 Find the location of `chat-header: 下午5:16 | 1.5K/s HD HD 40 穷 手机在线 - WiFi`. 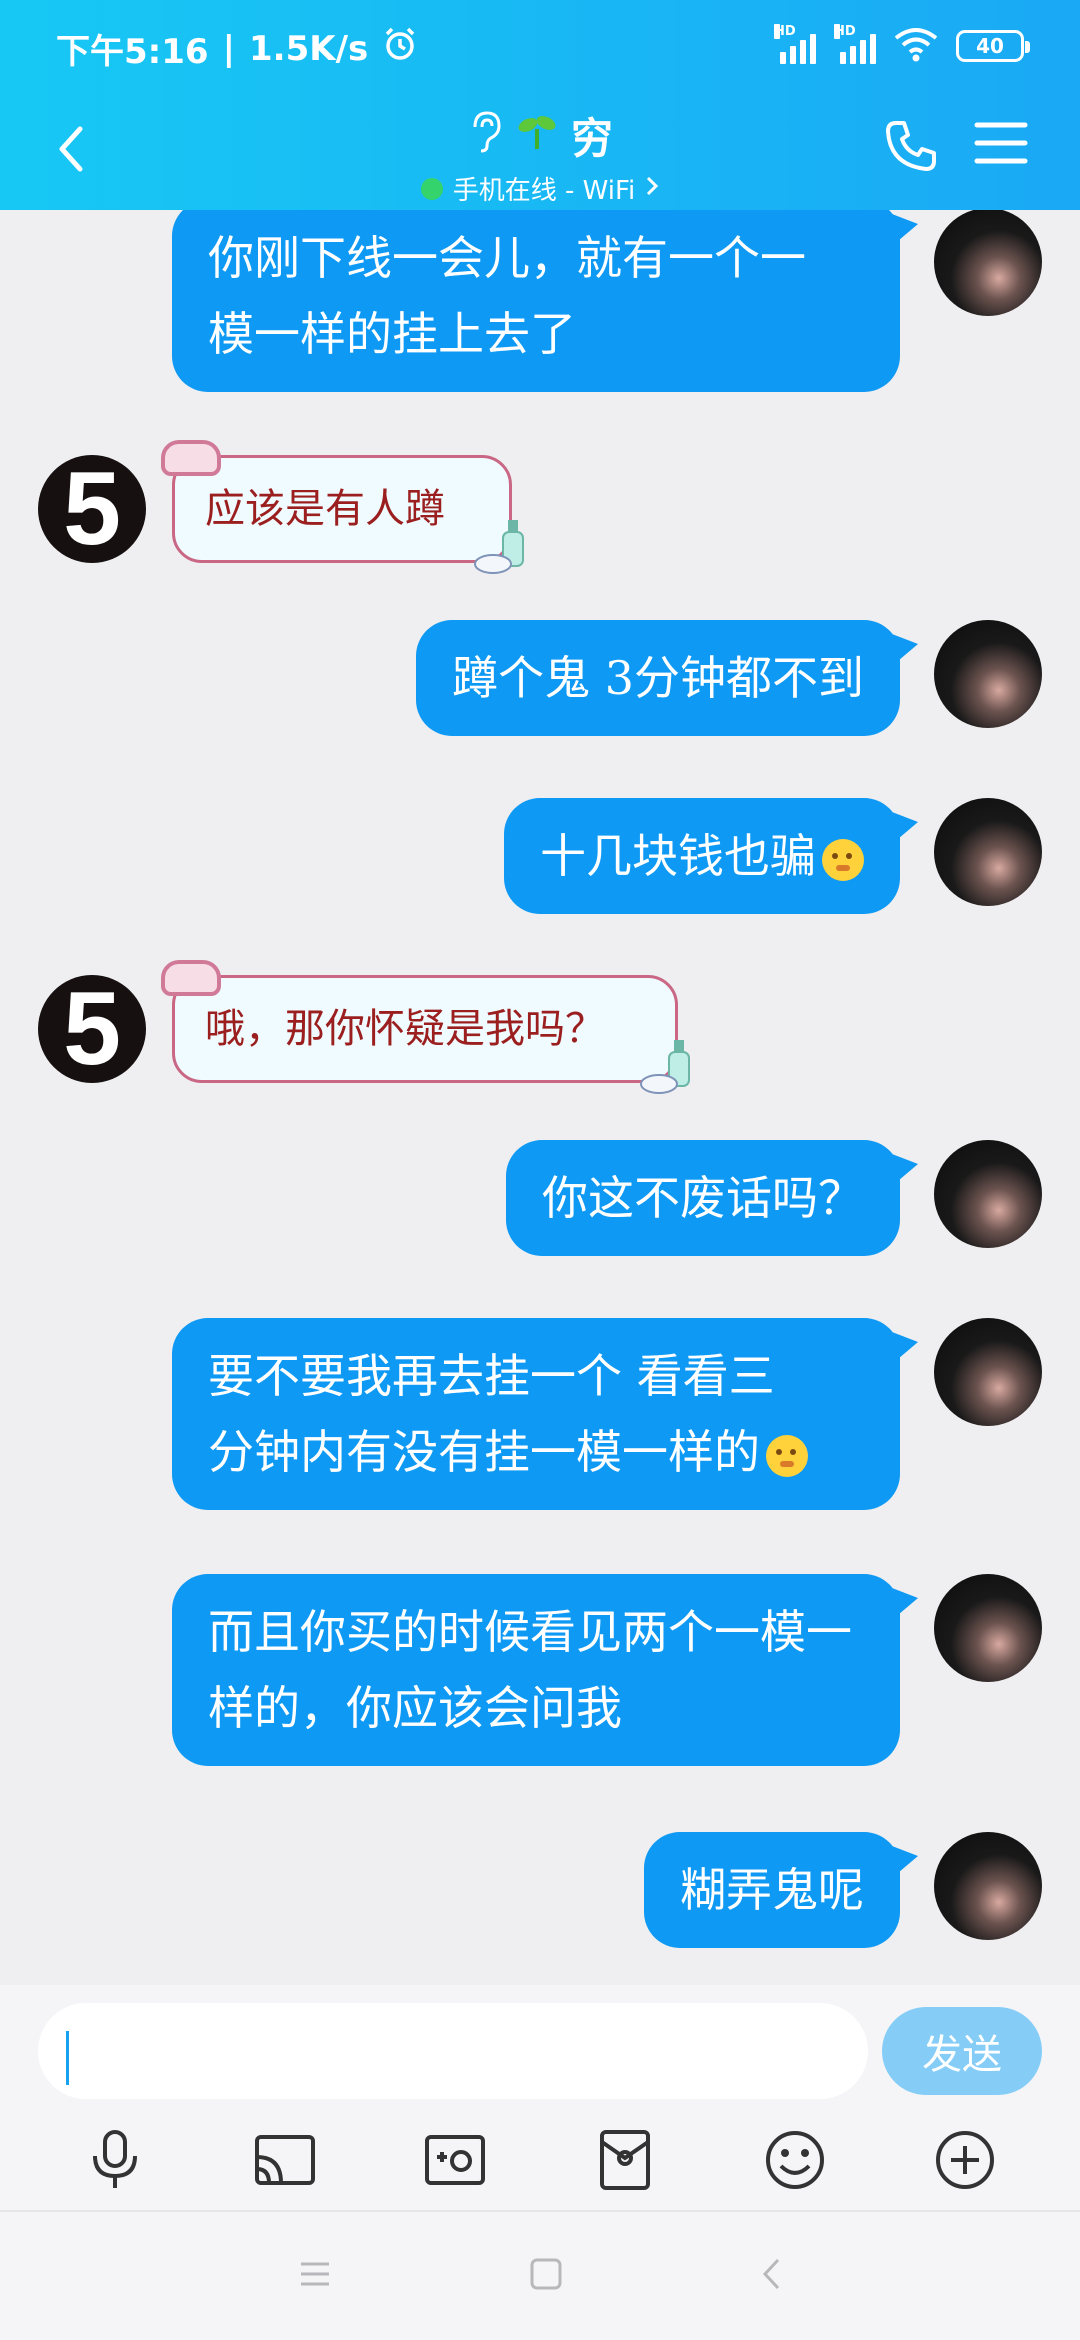

chat-header: 下午5:16 | 1.5K/s HD HD 40 穷 手机在线 - WiFi is located at coordinates (540, 105).